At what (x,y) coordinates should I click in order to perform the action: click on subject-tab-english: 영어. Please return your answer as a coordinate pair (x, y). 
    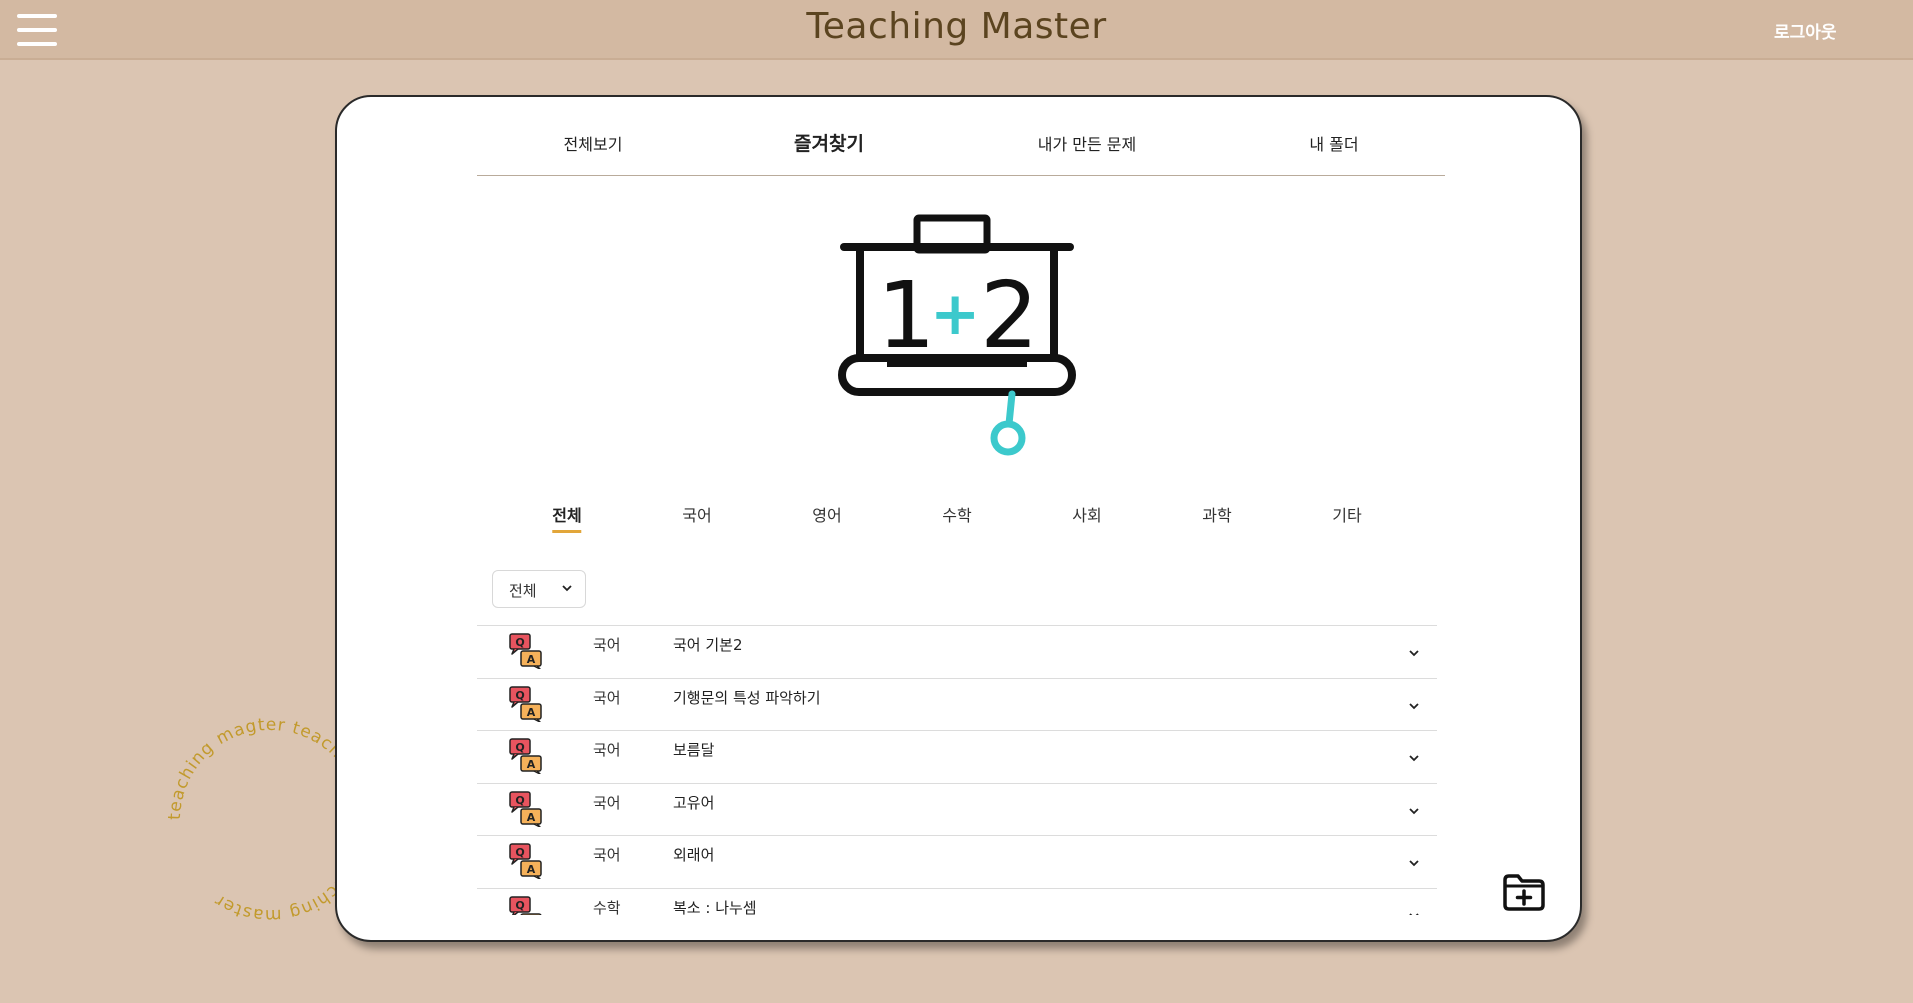
    Looking at the image, I should click on (826, 516).